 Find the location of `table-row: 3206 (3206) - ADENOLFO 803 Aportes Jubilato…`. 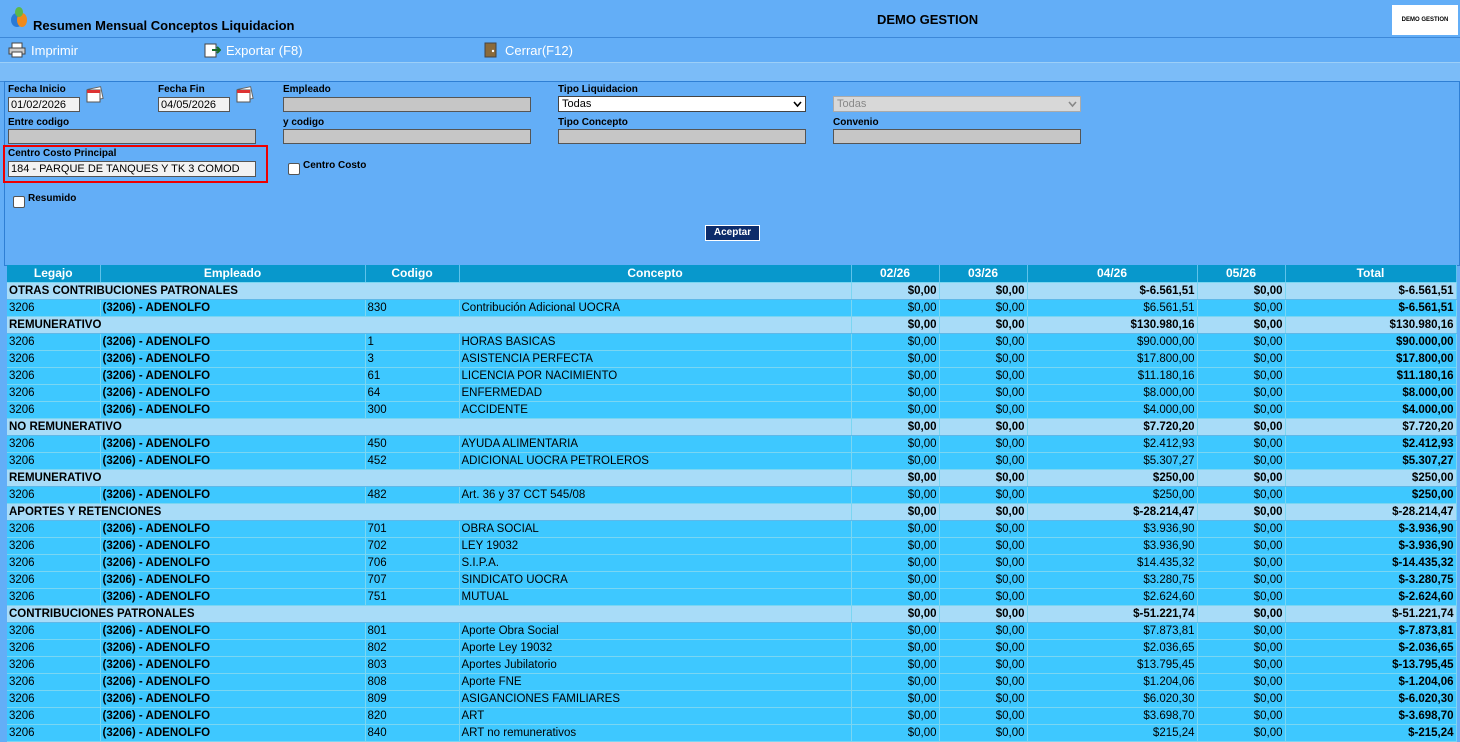

table-row: 3206 (3206) - ADENOLFO 803 Aportes Jubilato… is located at coordinates (732, 665).